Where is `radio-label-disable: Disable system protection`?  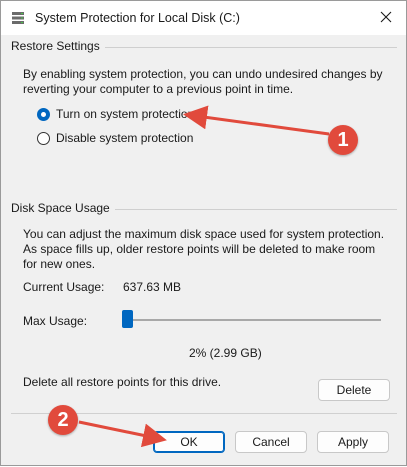
radio-label-disable: Disable system protection is located at coordinates (125, 138).